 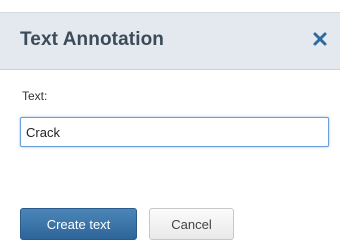 I want to click on top-strip, so click(x=170, y=6).